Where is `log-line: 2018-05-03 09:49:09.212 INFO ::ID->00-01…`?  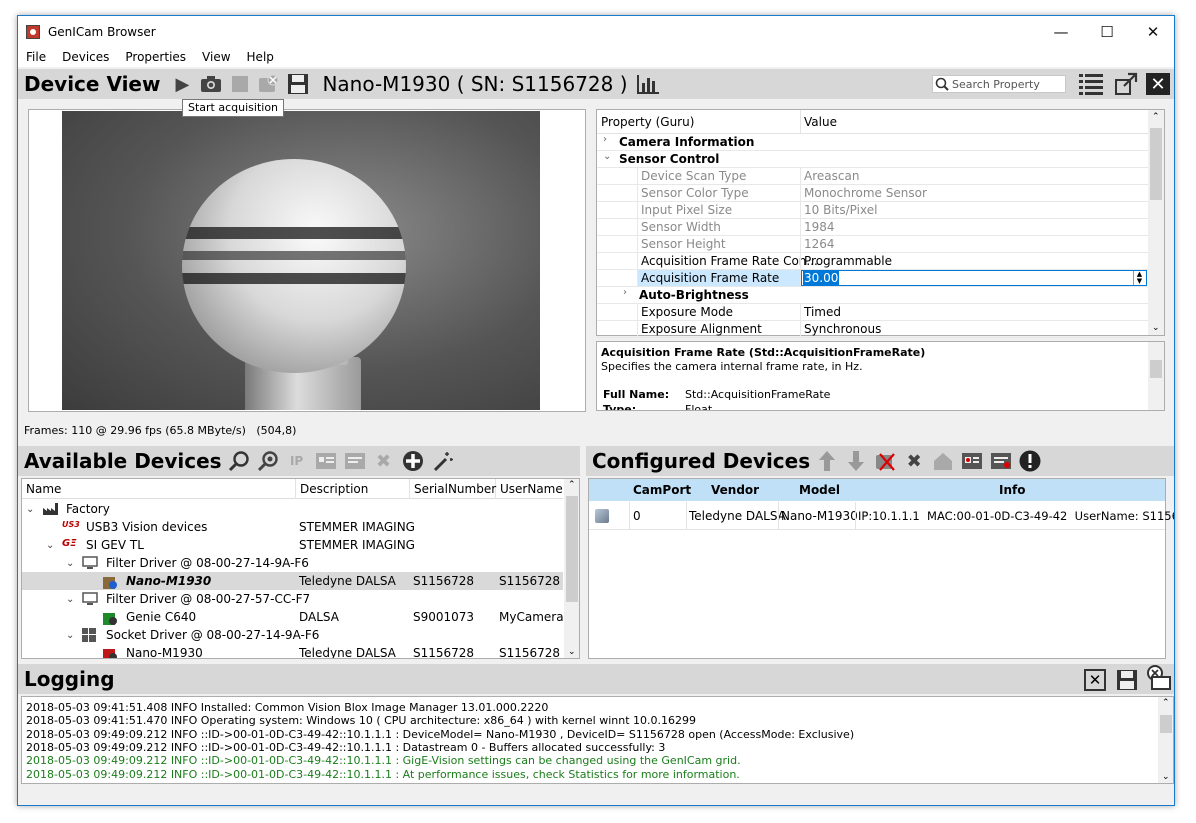 log-line: 2018-05-03 09:49:09.212 INFO ::ID->00-01… is located at coordinates (440, 734).